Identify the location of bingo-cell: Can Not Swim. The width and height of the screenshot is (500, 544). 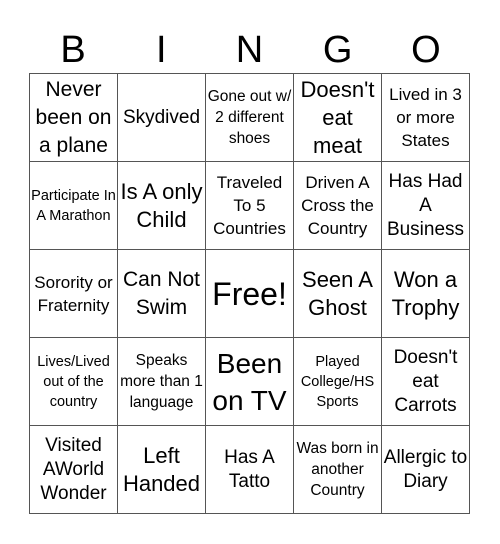
(162, 294).